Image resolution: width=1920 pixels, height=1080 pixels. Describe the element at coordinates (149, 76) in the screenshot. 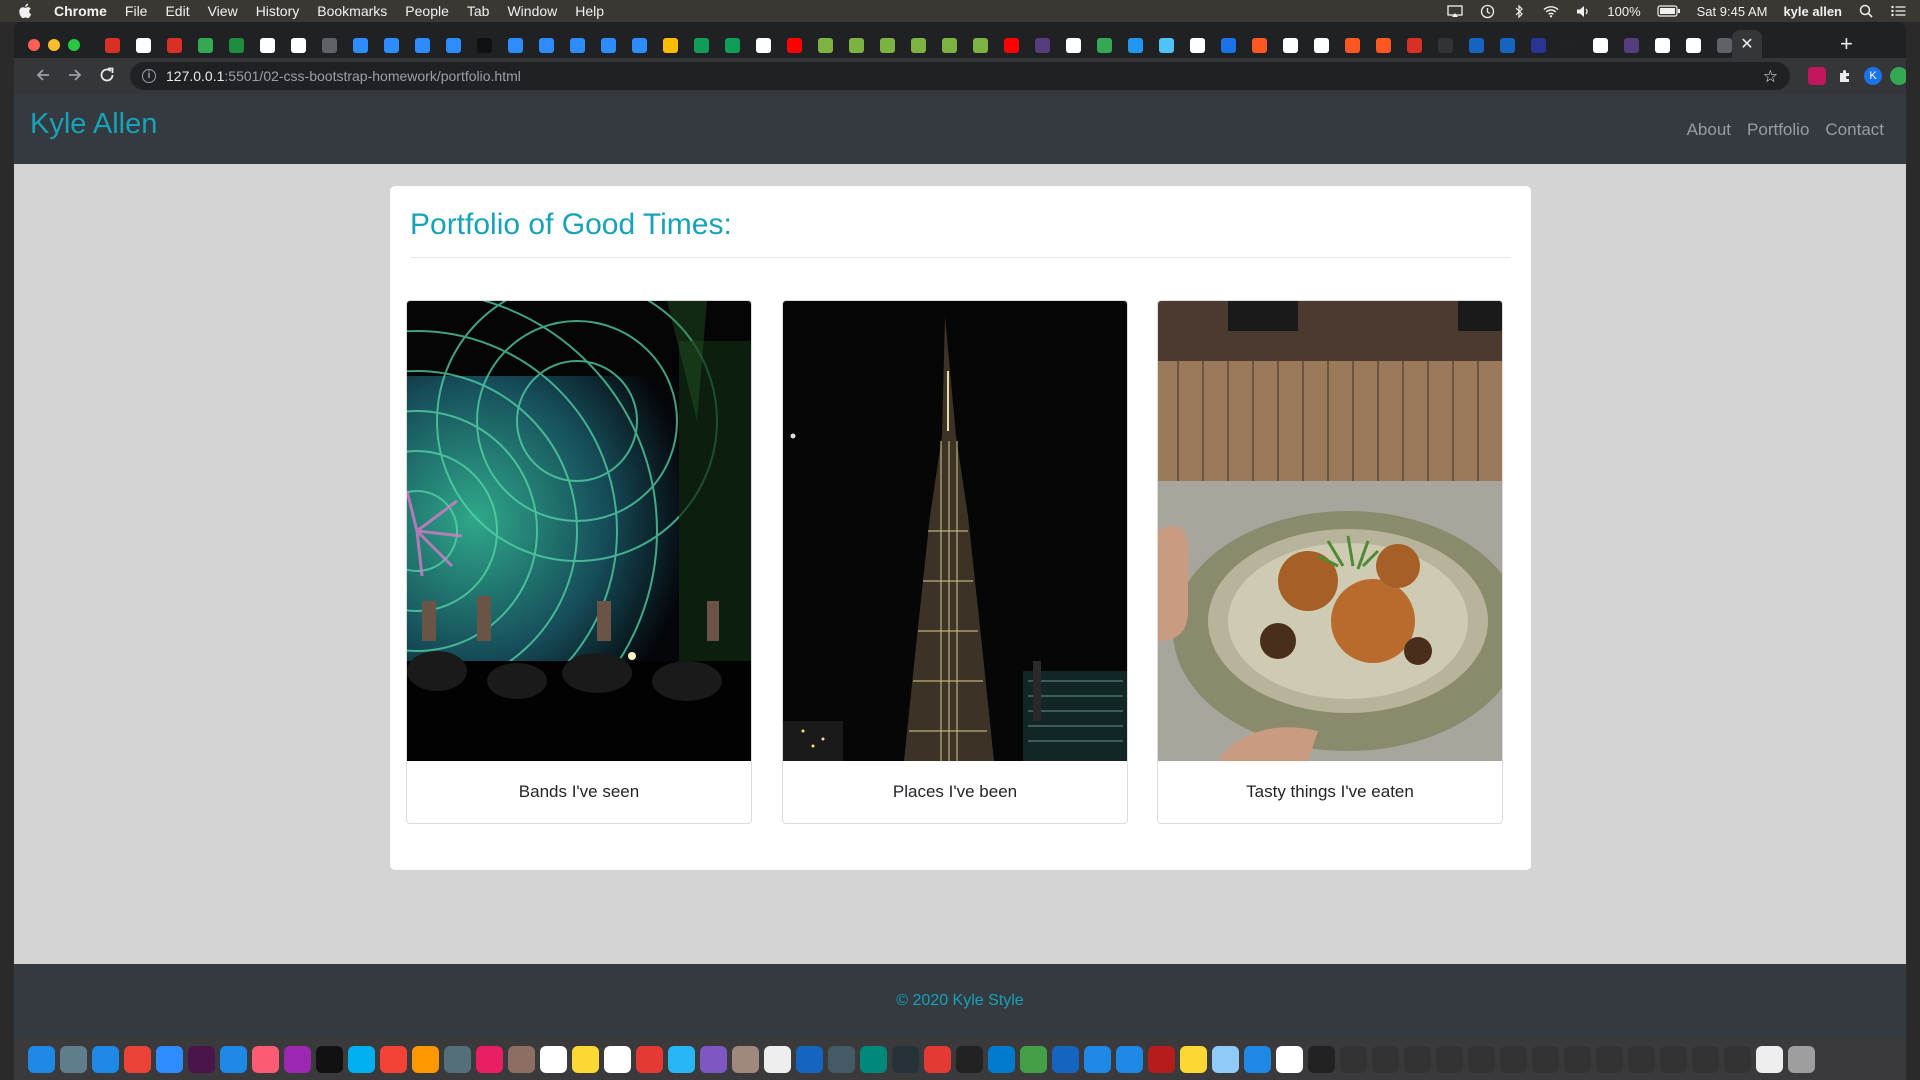

I see `site-info-icon: i` at that location.